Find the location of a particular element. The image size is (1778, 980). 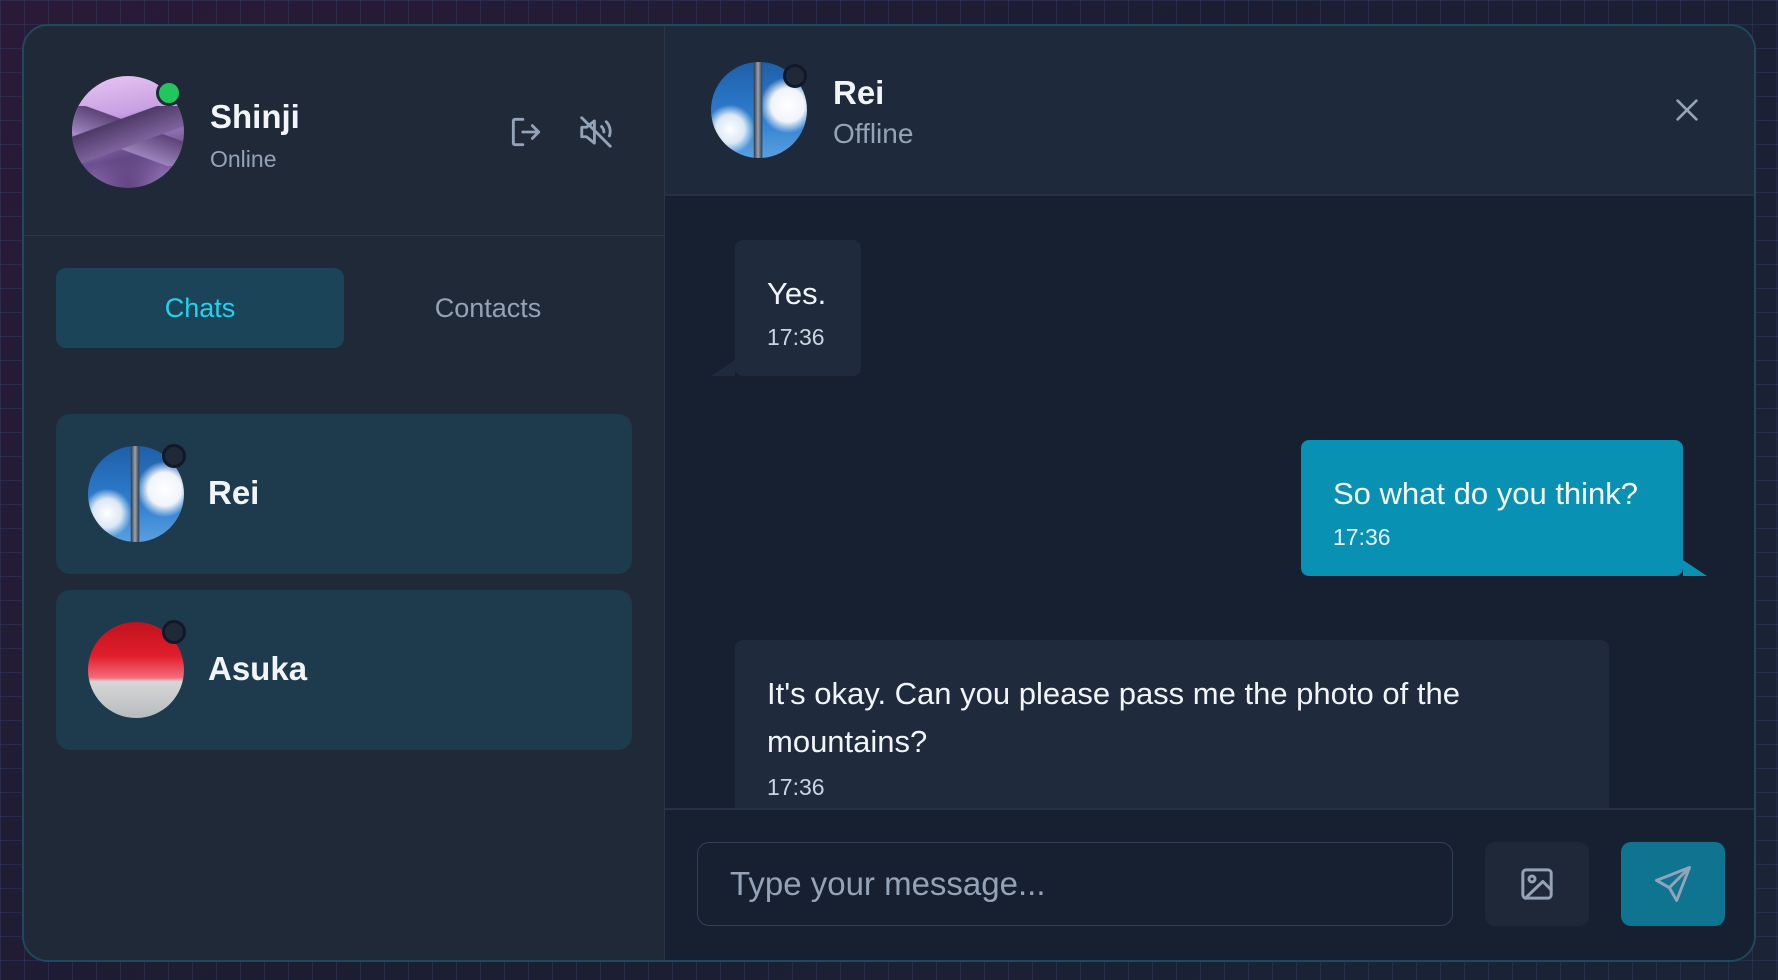

image-icon is located at coordinates (1537, 884).